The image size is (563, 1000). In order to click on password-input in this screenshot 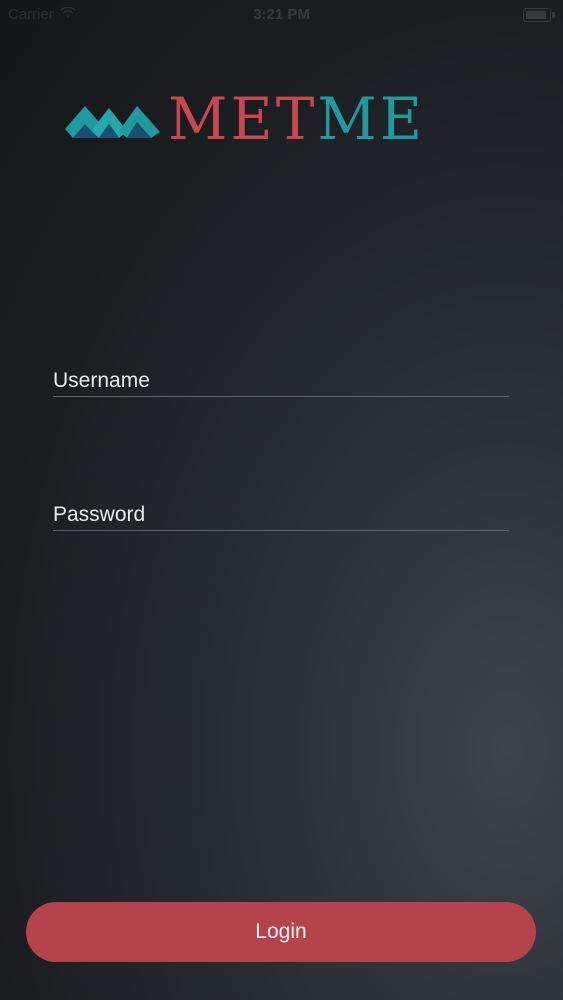, I will do `click(281, 515)`.